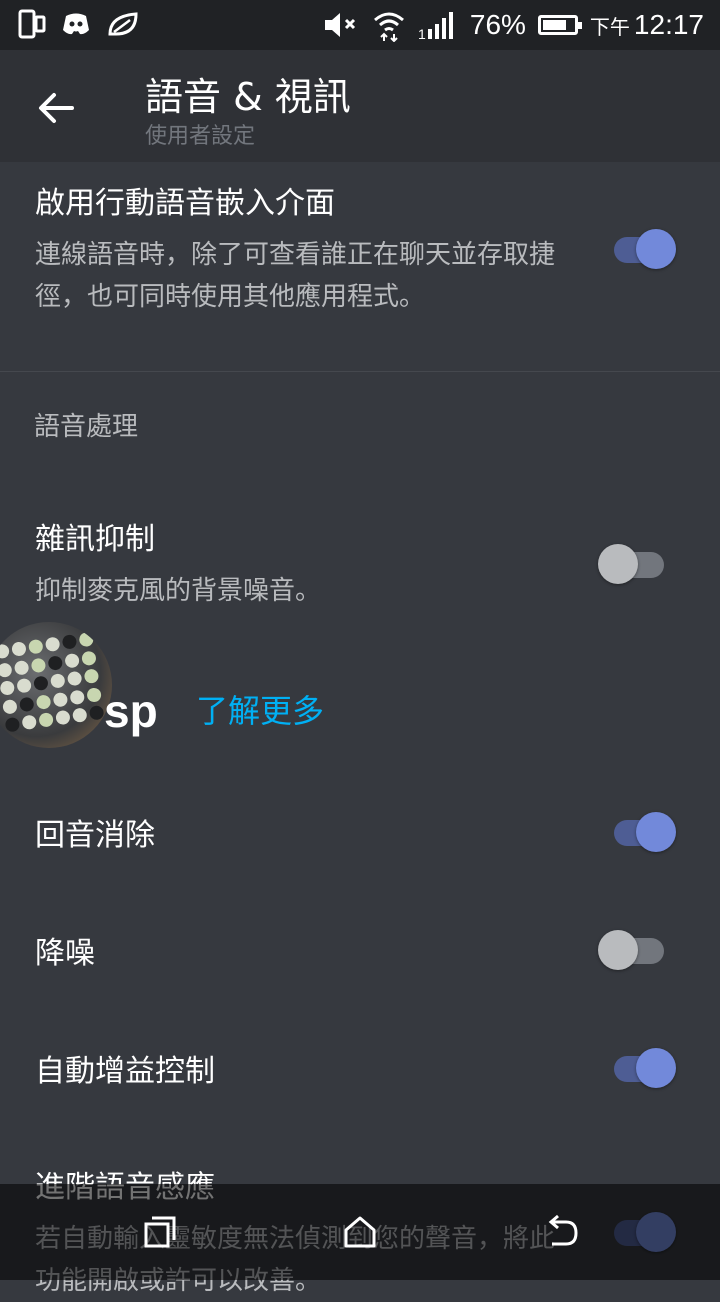 The image size is (720, 1302). What do you see at coordinates (125, 1071) in the screenshot?
I see `auto-gain-title: 自動增益控制` at bounding box center [125, 1071].